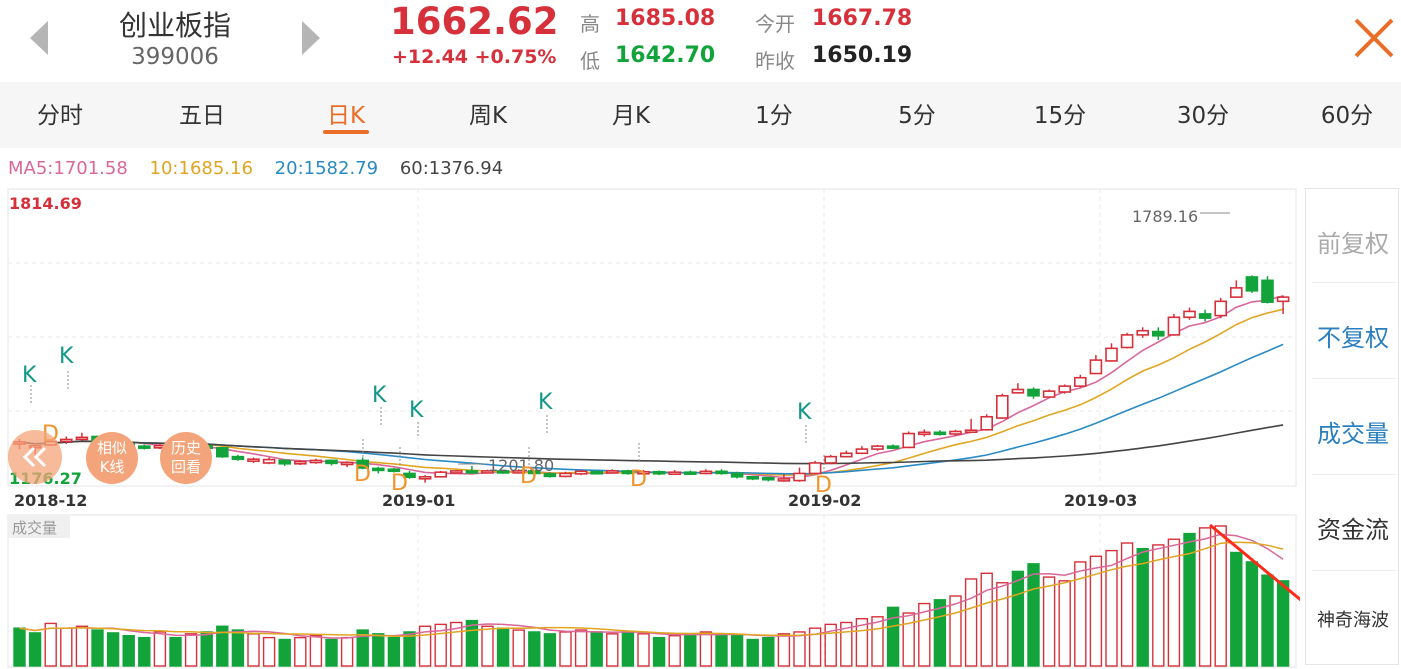 The image size is (1401, 669). I want to click on tab-weekly-k: 周K, so click(488, 113).